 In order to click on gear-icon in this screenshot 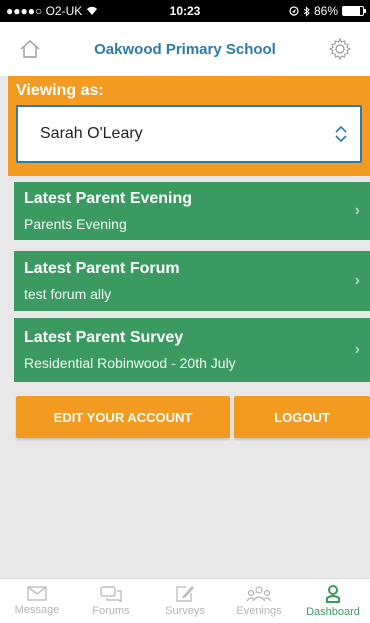, I will do `click(340, 49)`.